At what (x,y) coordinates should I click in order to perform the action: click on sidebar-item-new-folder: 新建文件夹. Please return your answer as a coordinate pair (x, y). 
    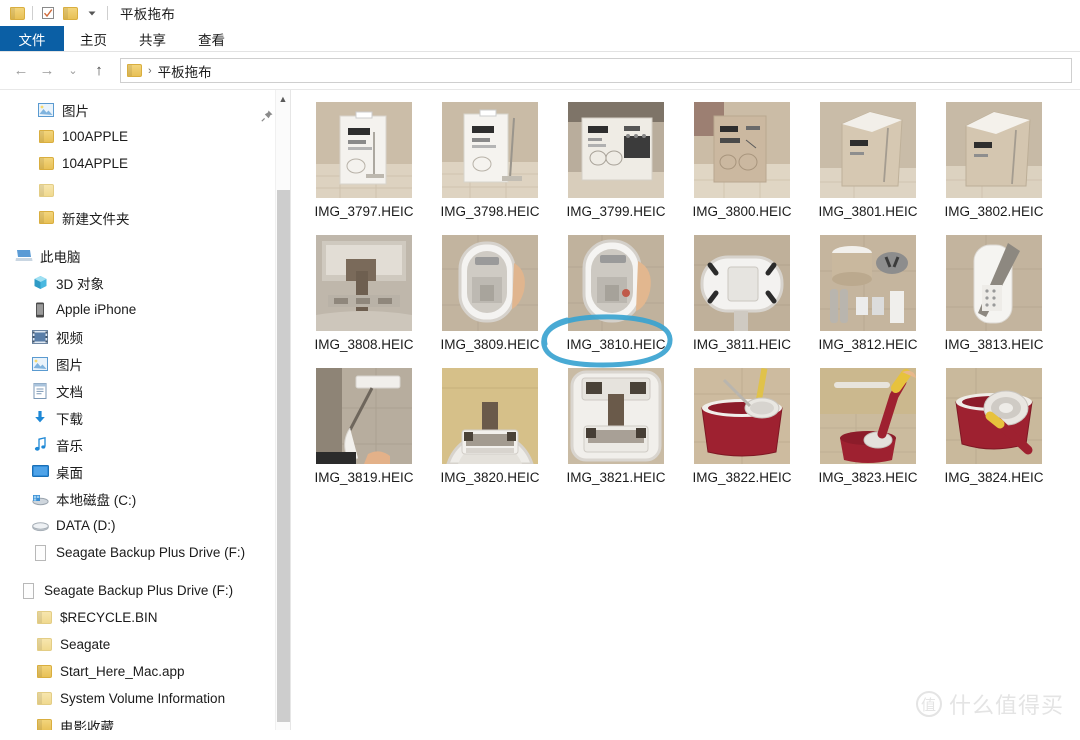
    Looking at the image, I should click on (145, 217).